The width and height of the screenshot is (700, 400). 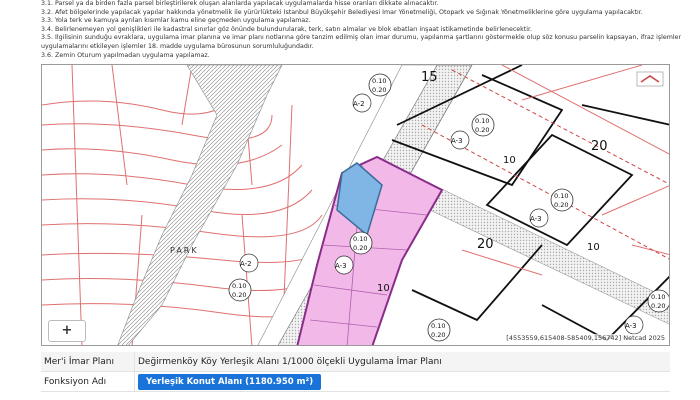 I want to click on row-label: Fonksiyon Adı, so click(x=75, y=381).